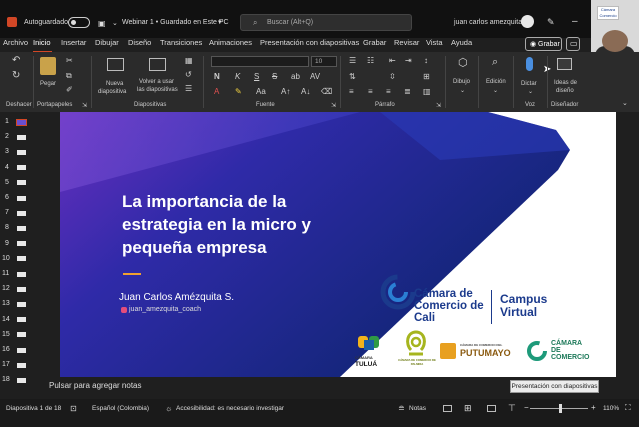 This screenshot has width=639, height=427. Describe the element at coordinates (73, 42) in the screenshot. I see `tab-insertar: Insertar` at that location.